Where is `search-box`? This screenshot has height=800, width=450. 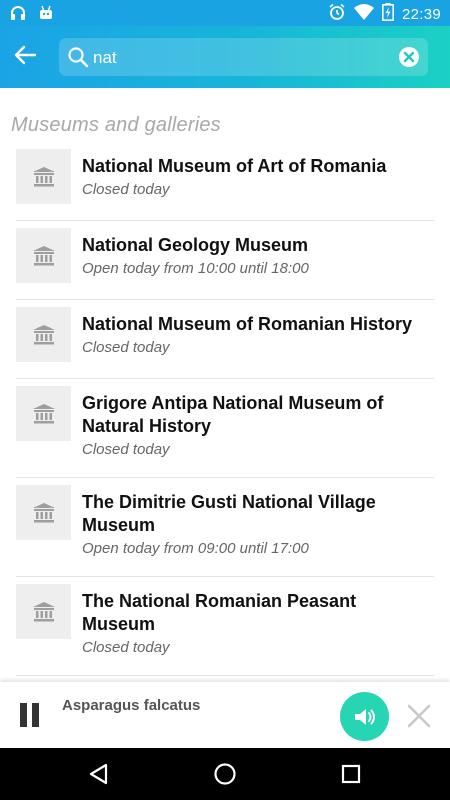 search-box is located at coordinates (243, 57).